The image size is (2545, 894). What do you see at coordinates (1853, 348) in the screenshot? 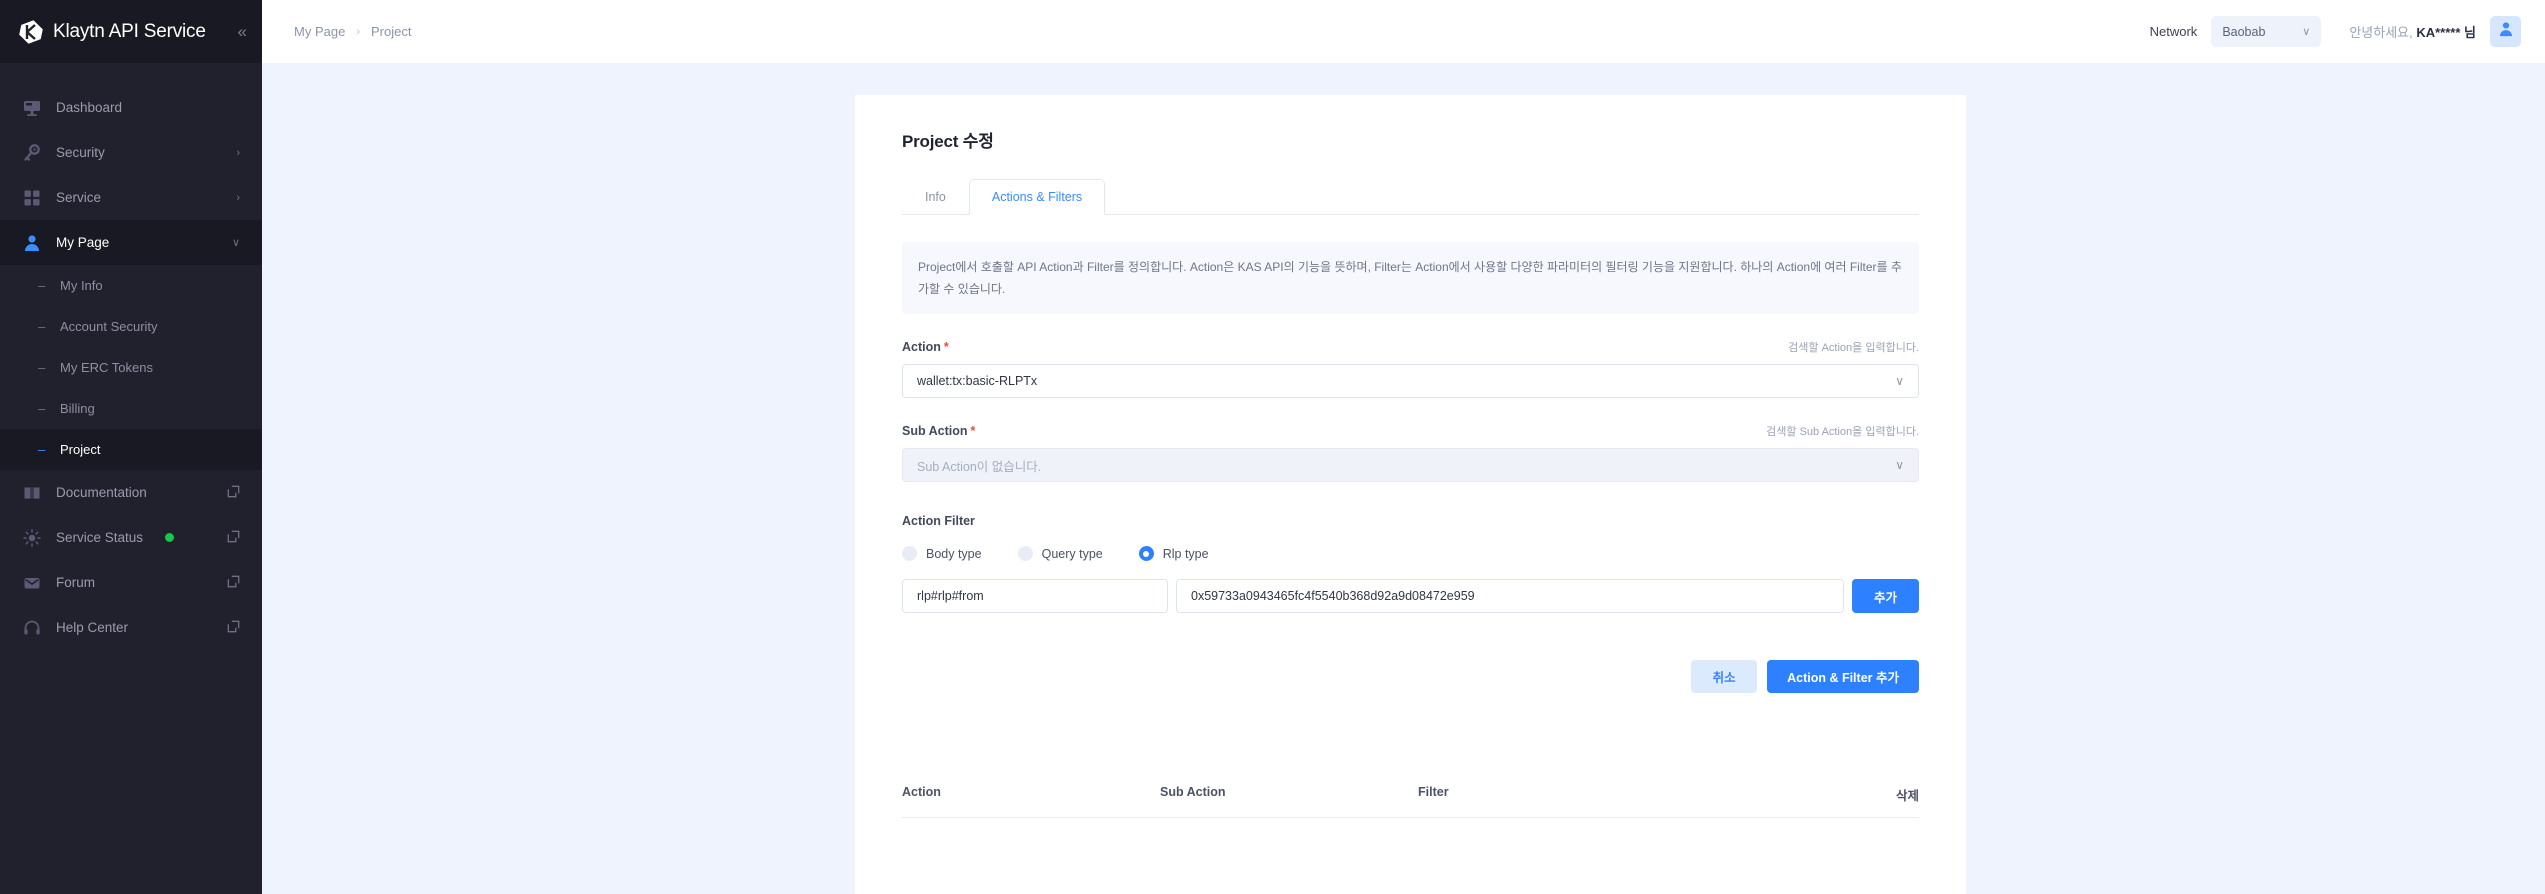
I see `action-field-hint: 검색할 Action을 입력합니다.` at bounding box center [1853, 348].